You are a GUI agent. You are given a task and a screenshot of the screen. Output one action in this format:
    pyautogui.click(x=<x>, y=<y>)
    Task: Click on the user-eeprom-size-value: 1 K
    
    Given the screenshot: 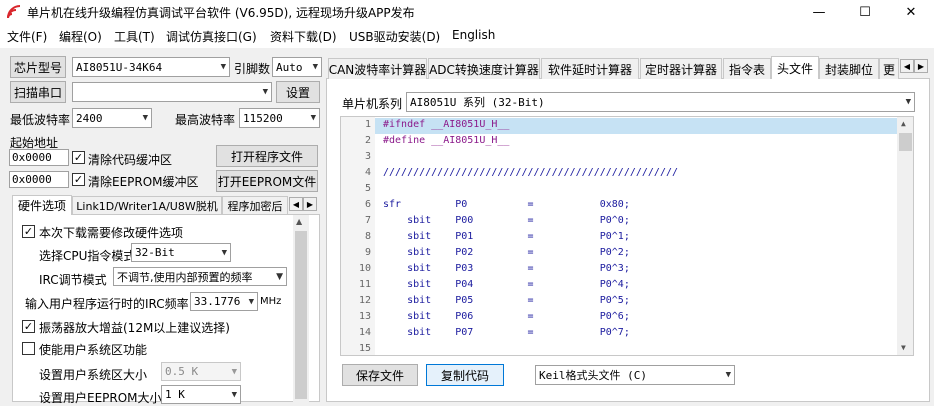 What is the action you would take?
    pyautogui.click(x=175, y=394)
    